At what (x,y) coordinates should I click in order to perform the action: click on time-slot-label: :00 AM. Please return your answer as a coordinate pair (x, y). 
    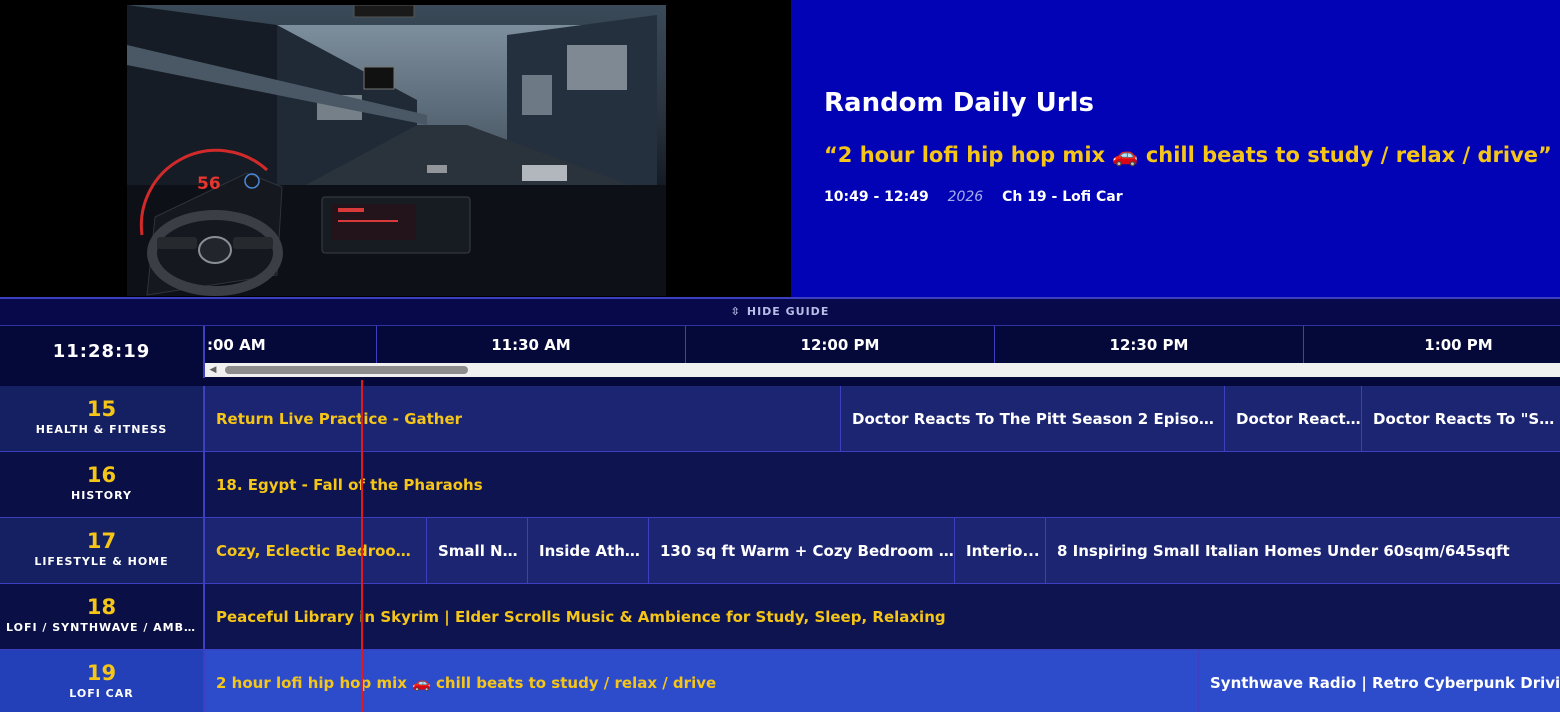
    Looking at the image, I should click on (236, 345).